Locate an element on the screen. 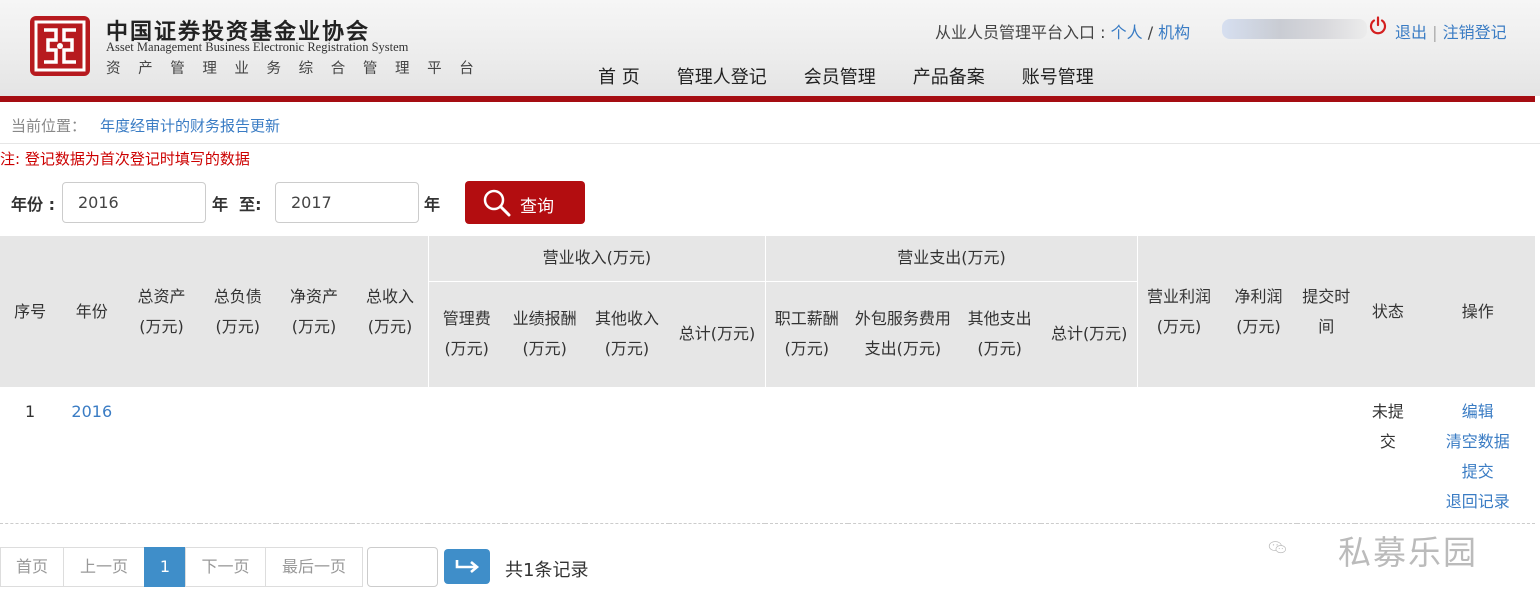 The height and width of the screenshot is (613, 1540). cell-management-fee is located at coordinates (466, 455).